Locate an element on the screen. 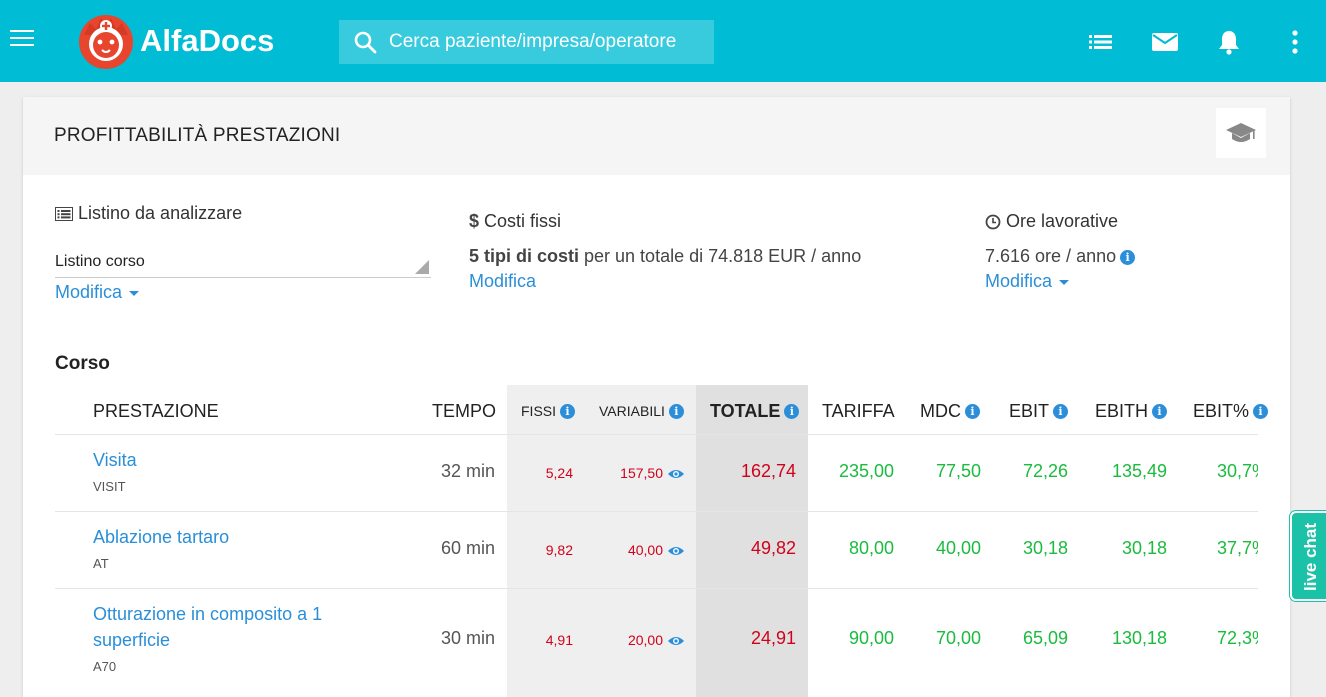 This screenshot has height=697, width=1326. tutorial-button is located at coordinates (1241, 133).